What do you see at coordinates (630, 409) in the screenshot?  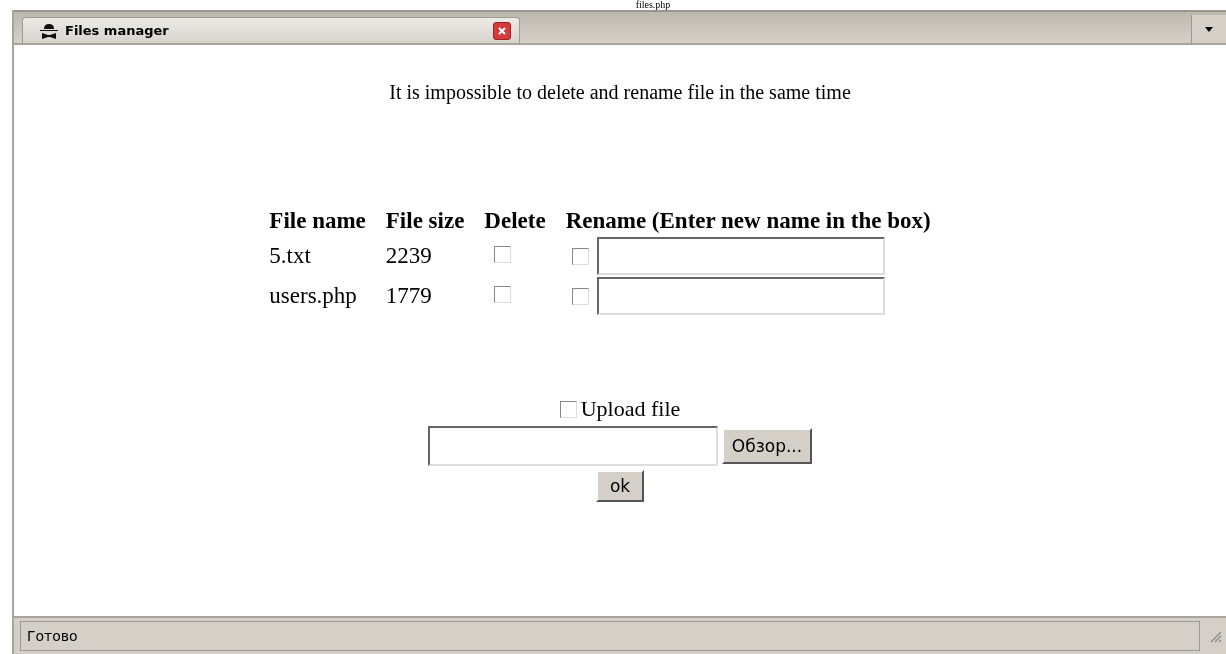 I see `upload-label: Upload file` at bounding box center [630, 409].